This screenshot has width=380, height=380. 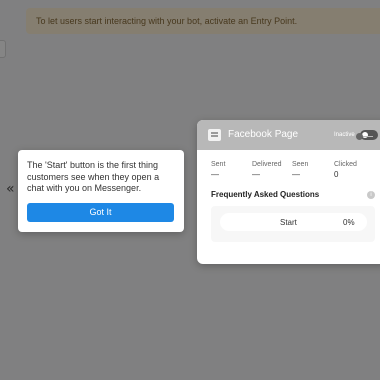 I want to click on faq-item-start: Start 0%, so click(x=293, y=222).